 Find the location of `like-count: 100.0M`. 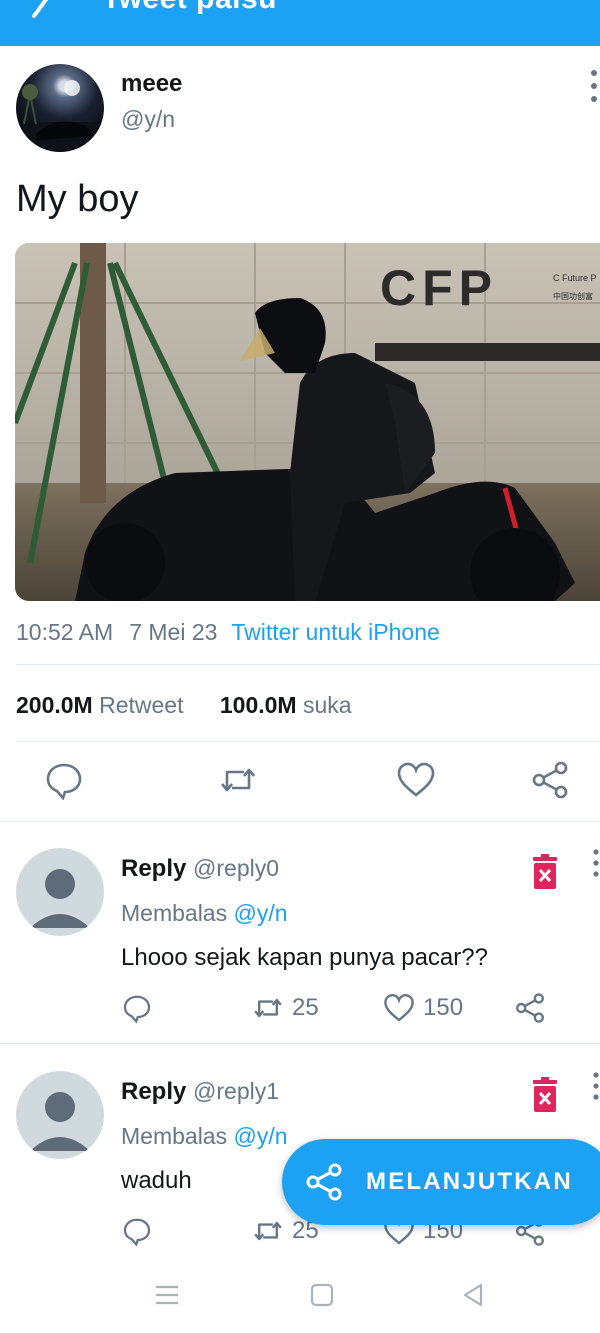

like-count: 100.0M is located at coordinates (258, 705).